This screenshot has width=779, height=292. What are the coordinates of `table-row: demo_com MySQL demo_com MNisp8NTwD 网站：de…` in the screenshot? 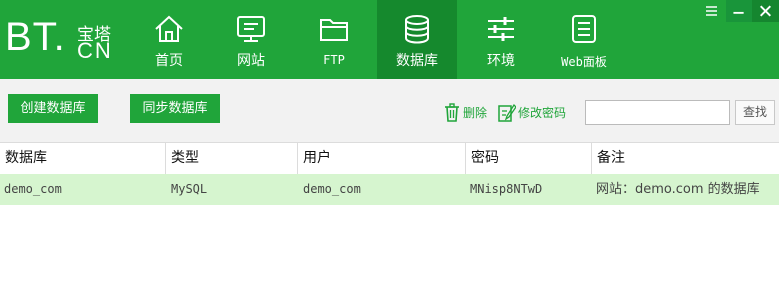 It's located at (389, 189).